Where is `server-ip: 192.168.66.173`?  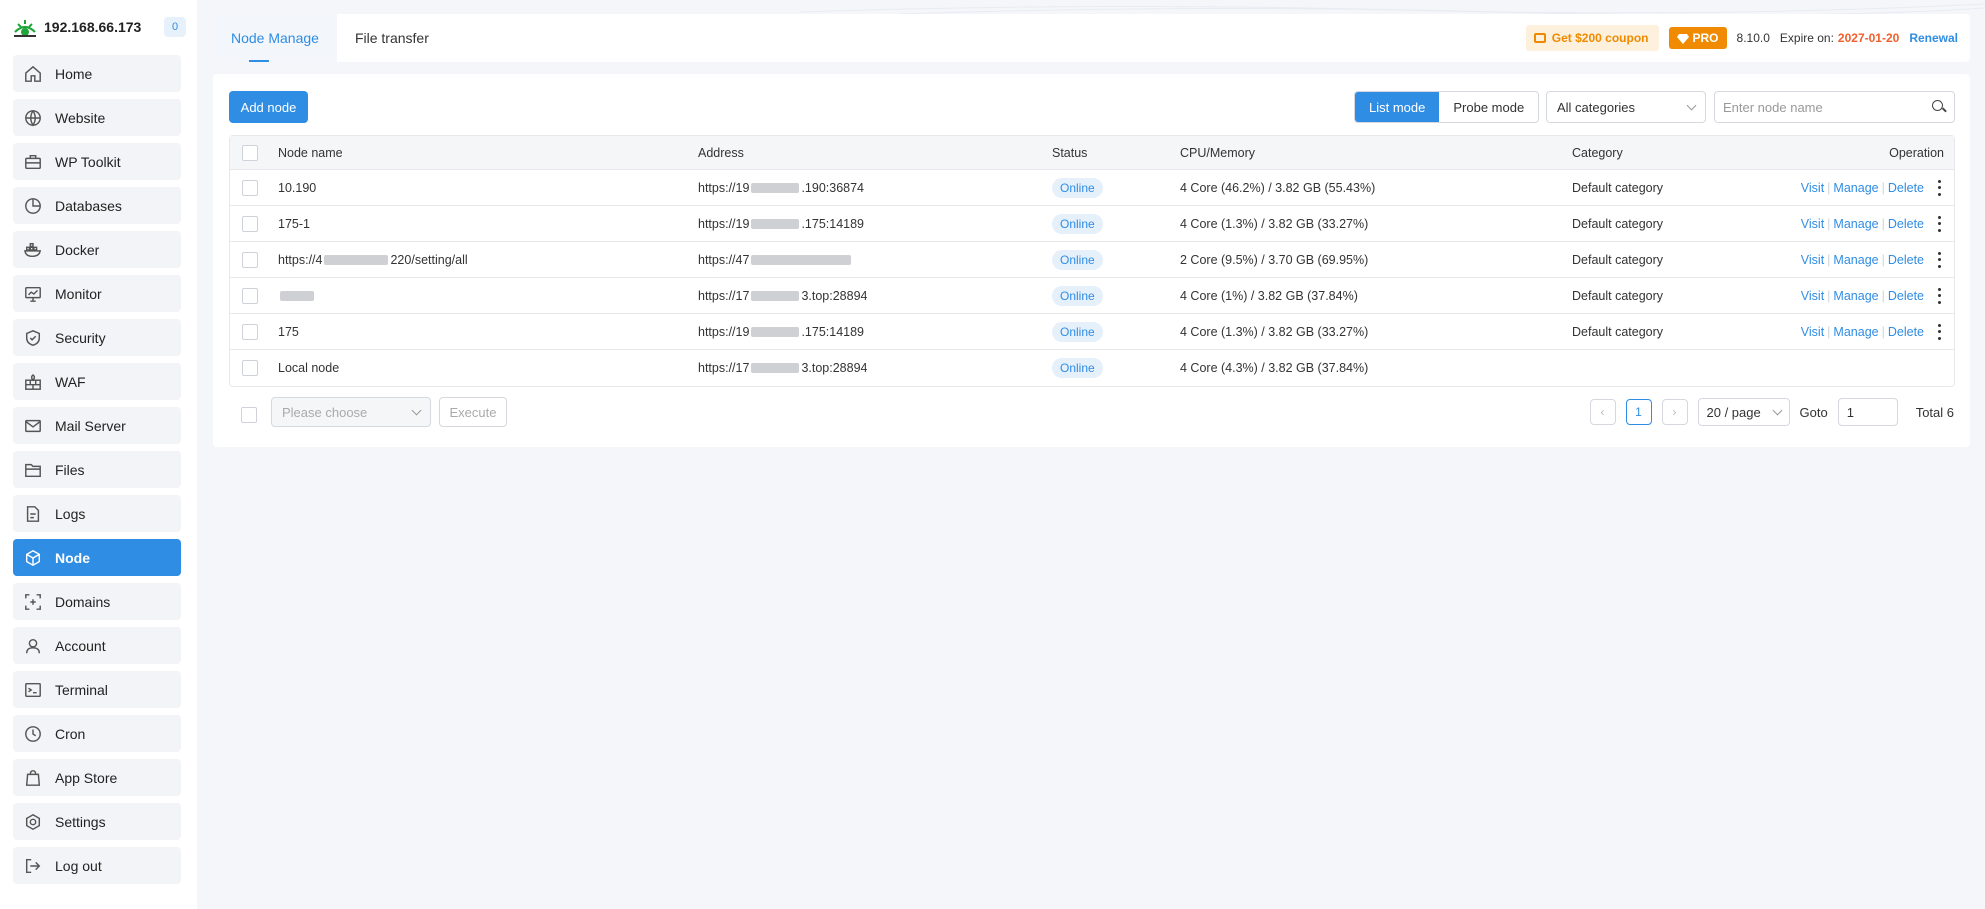
server-ip: 192.168.66.173 is located at coordinates (92, 27).